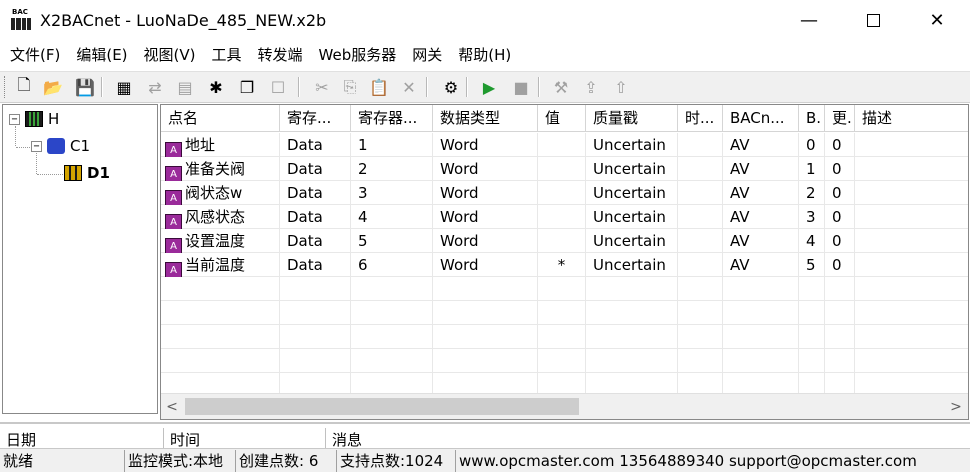 The image size is (970, 472). What do you see at coordinates (315, 217) in the screenshot?
I see `table-cell: Data` at bounding box center [315, 217].